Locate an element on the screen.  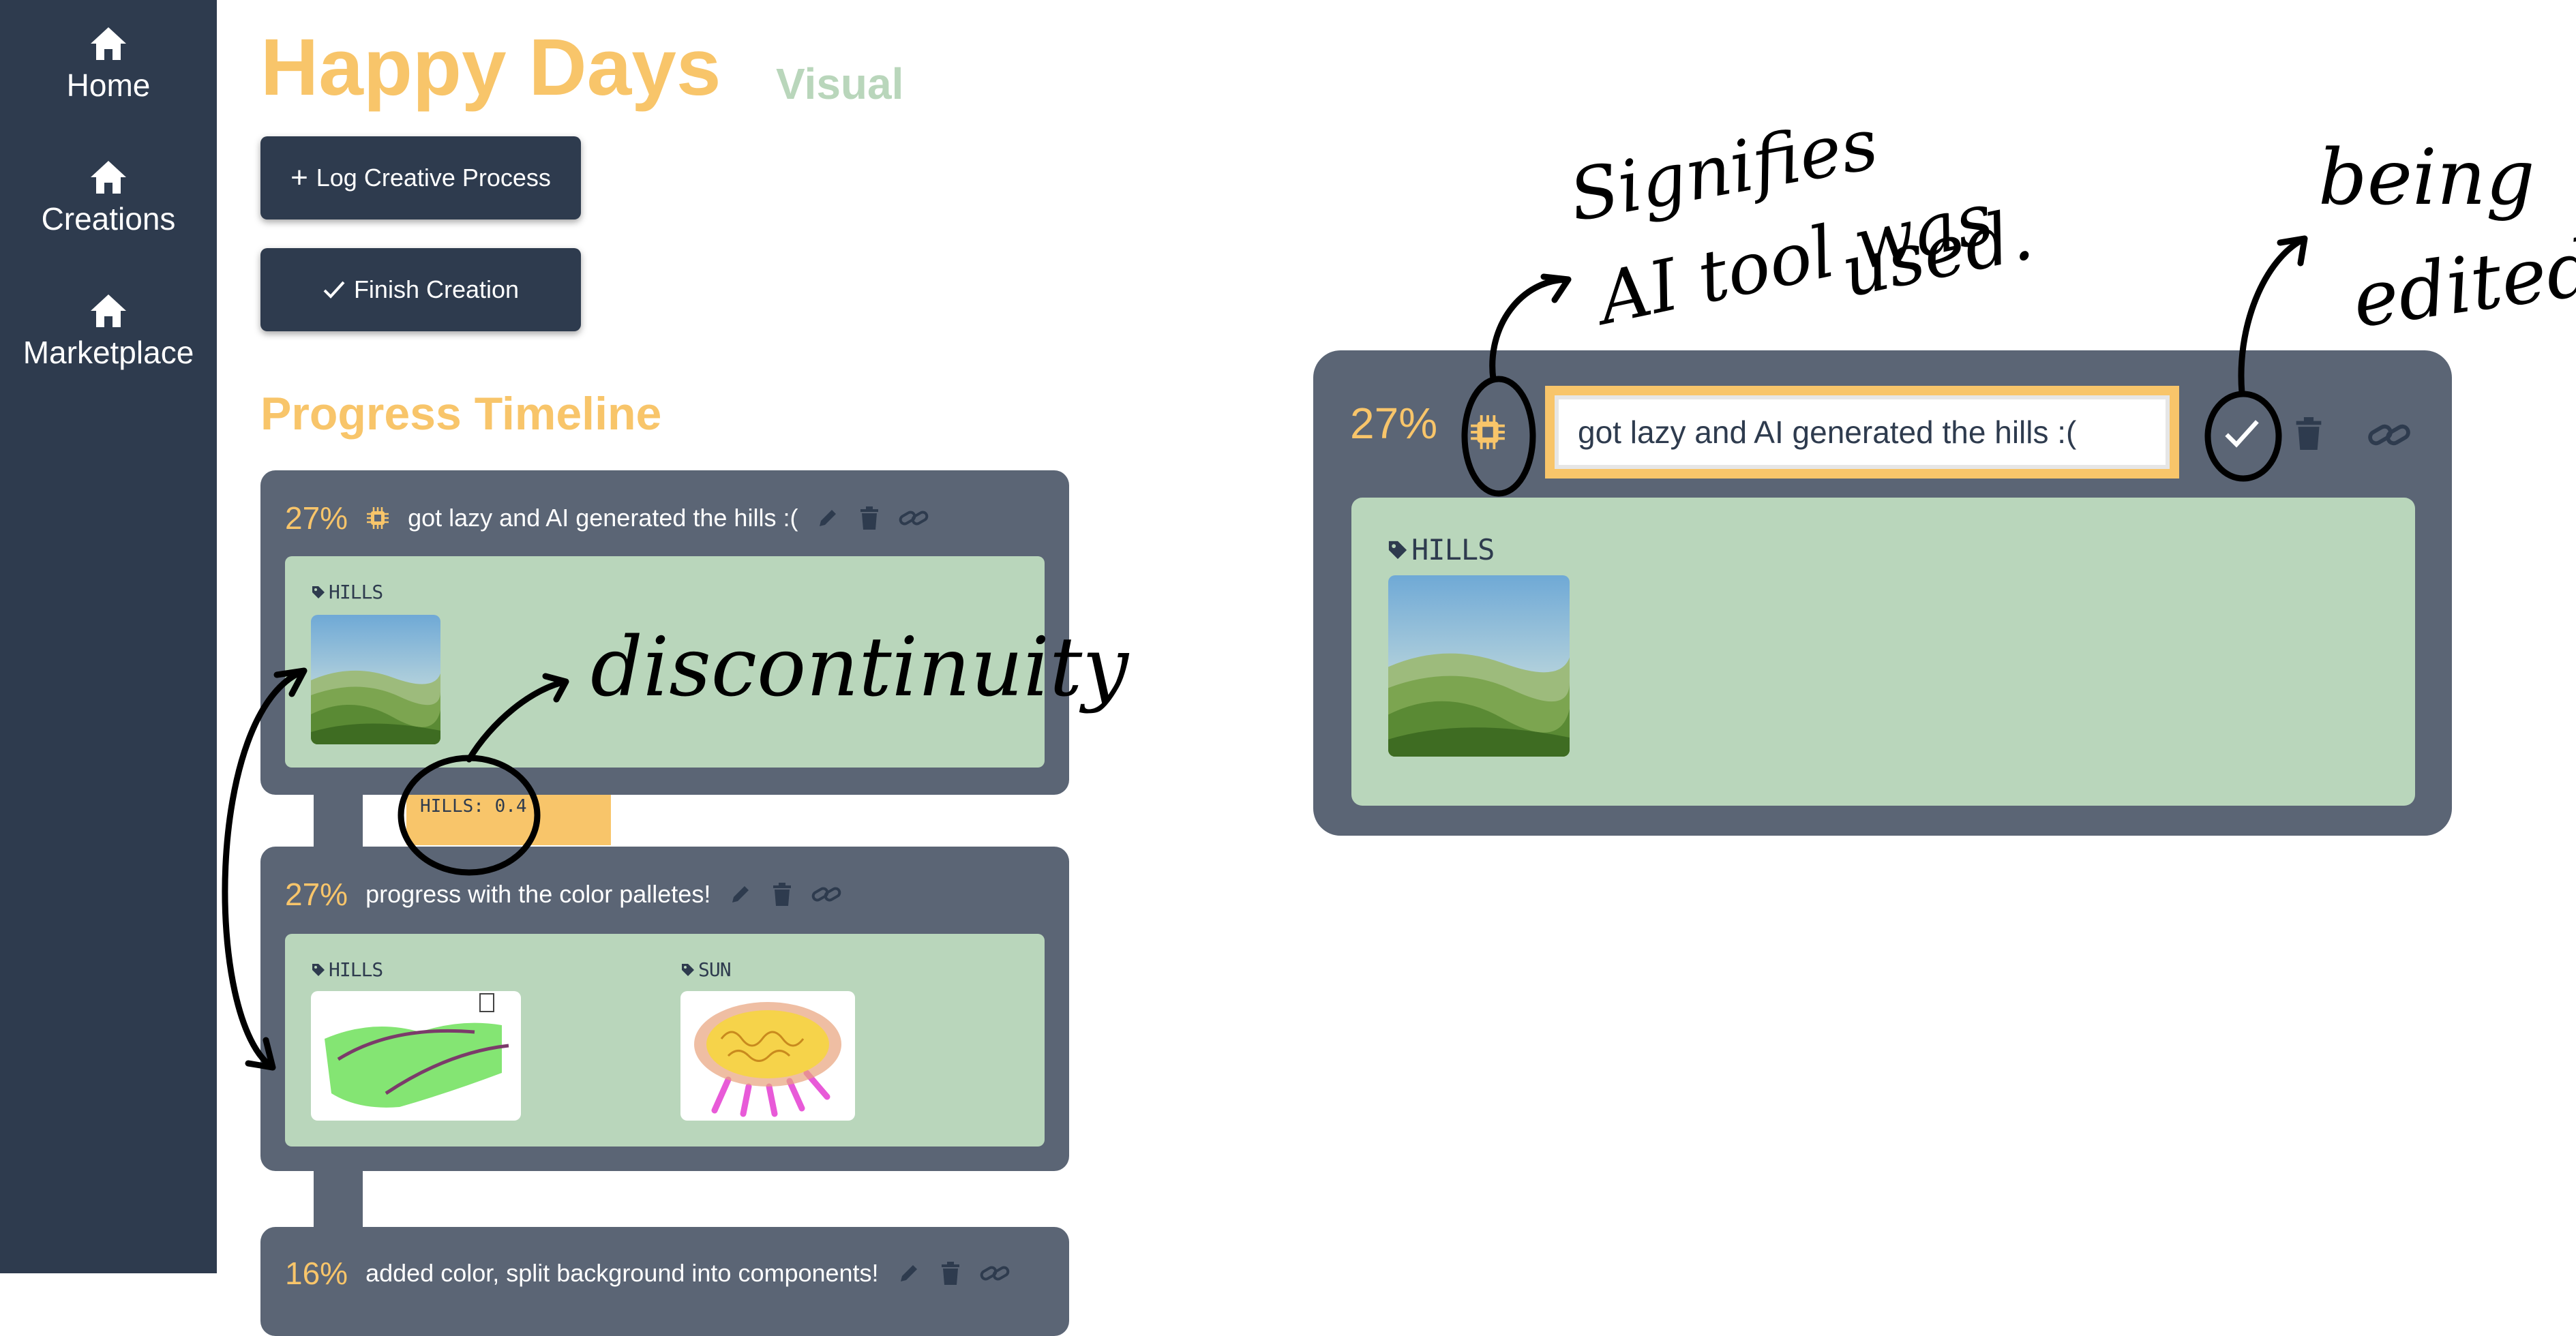
finish-creation-button: Finish Creation is located at coordinates (420, 289).